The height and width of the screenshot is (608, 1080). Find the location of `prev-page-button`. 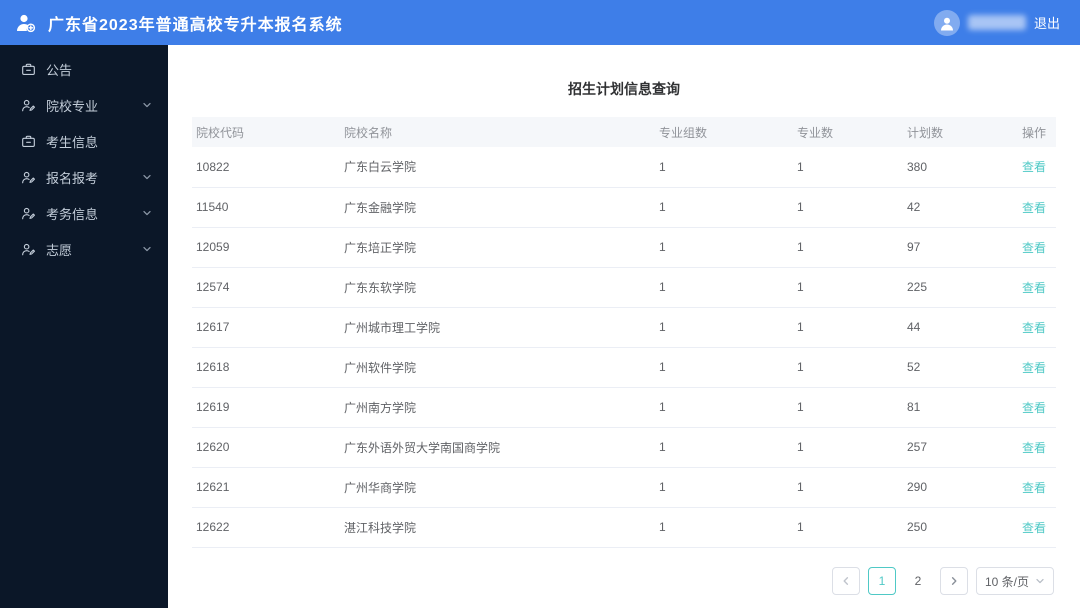

prev-page-button is located at coordinates (845, 581).